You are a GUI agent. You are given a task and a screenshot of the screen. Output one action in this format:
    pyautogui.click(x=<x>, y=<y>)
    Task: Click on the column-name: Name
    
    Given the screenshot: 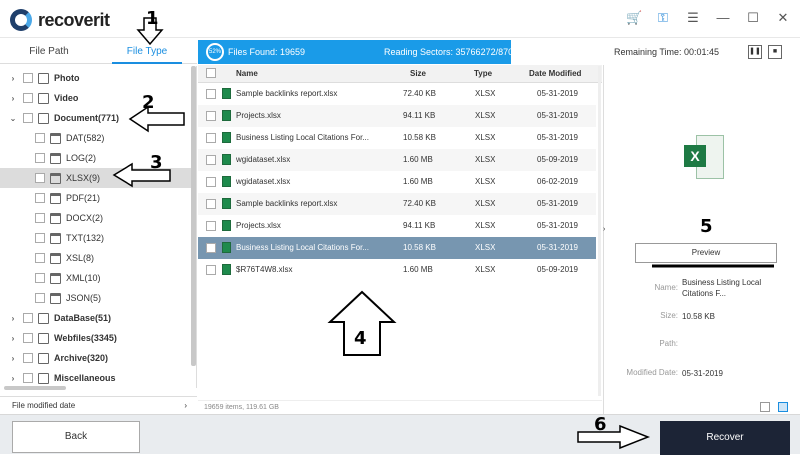 What is the action you would take?
    pyautogui.click(x=247, y=73)
    